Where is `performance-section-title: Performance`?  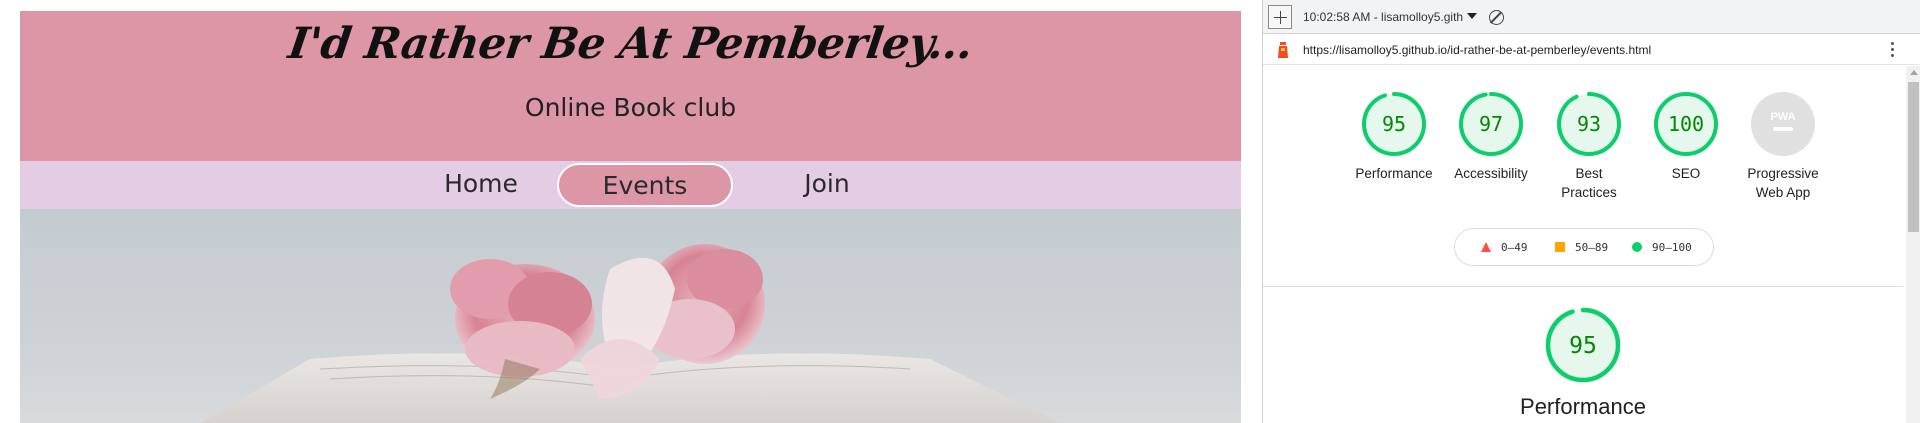 performance-section-title: Performance is located at coordinates (1583, 406).